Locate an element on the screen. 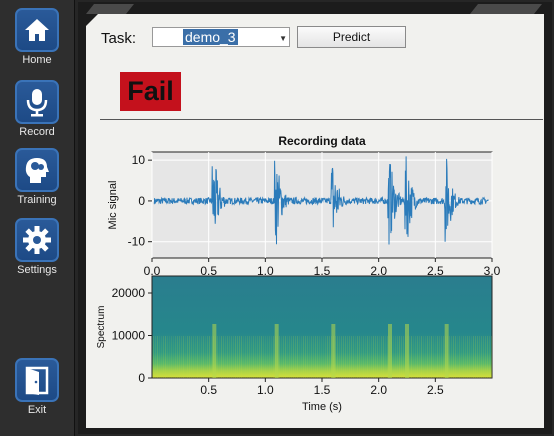  sidebar-item-training: Training is located at coordinates (37, 177).